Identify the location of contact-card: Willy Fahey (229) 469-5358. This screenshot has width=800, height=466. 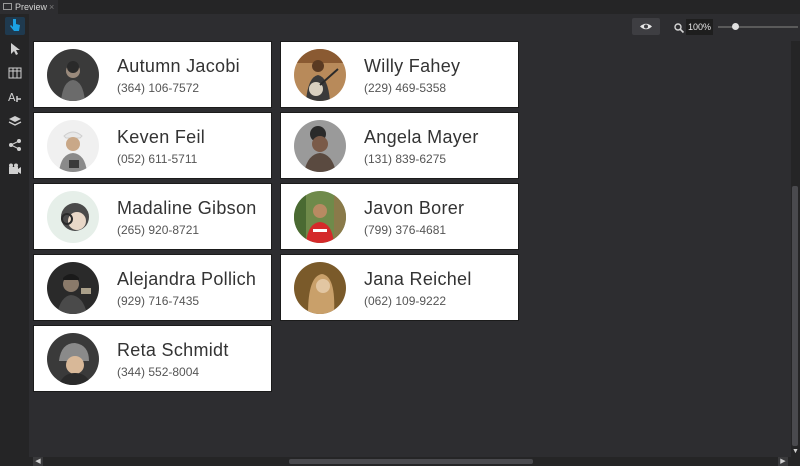
(399, 74).